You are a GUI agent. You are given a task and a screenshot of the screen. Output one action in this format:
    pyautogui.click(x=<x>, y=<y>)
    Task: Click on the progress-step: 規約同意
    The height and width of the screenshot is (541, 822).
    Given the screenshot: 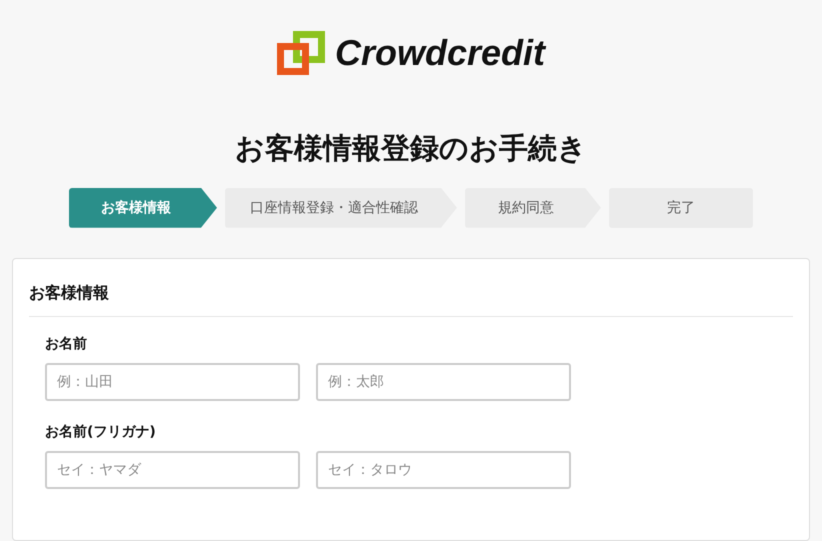 What is the action you would take?
    pyautogui.click(x=533, y=208)
    